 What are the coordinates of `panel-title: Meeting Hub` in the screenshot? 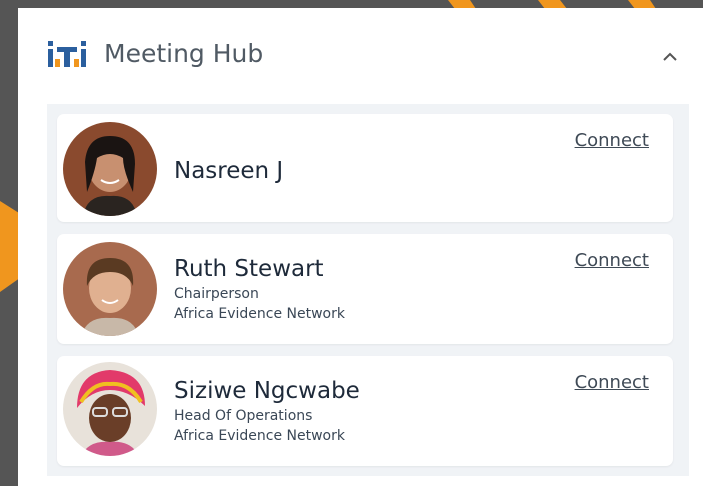 It's located at (184, 53).